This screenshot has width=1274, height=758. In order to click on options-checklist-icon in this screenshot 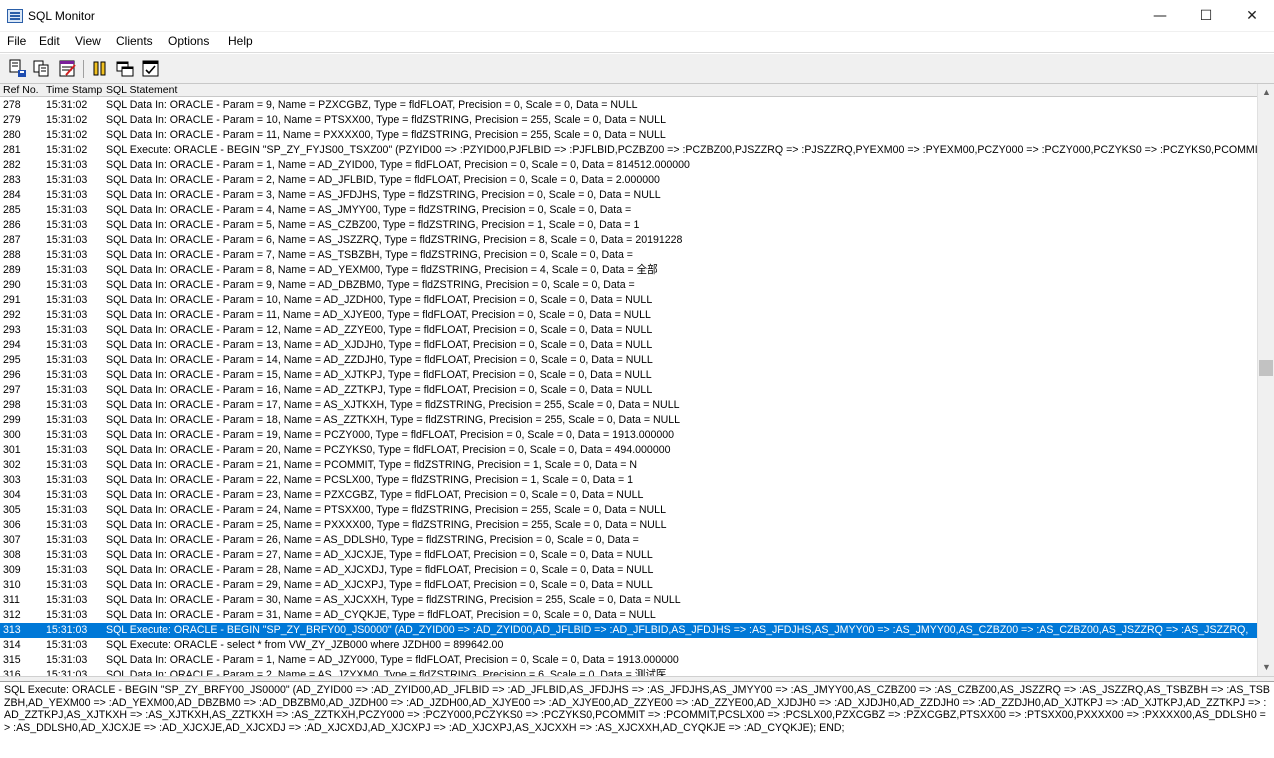, I will do `click(151, 69)`.